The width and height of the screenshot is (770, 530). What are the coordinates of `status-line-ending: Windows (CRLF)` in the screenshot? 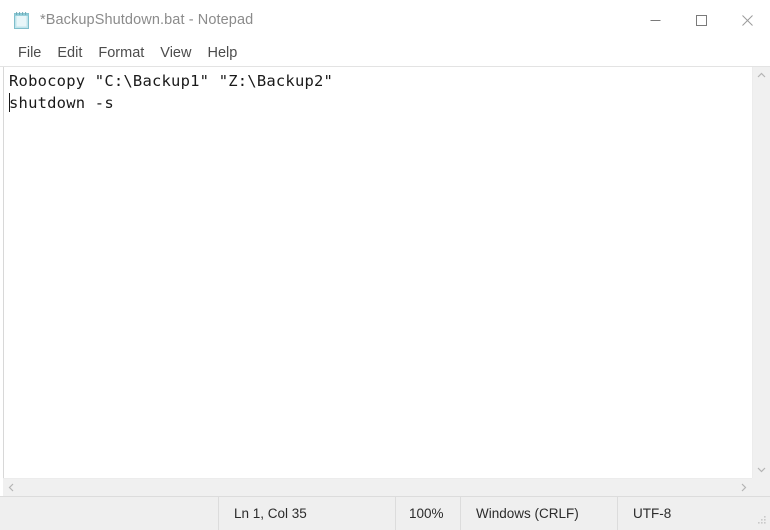 It's located at (527, 513).